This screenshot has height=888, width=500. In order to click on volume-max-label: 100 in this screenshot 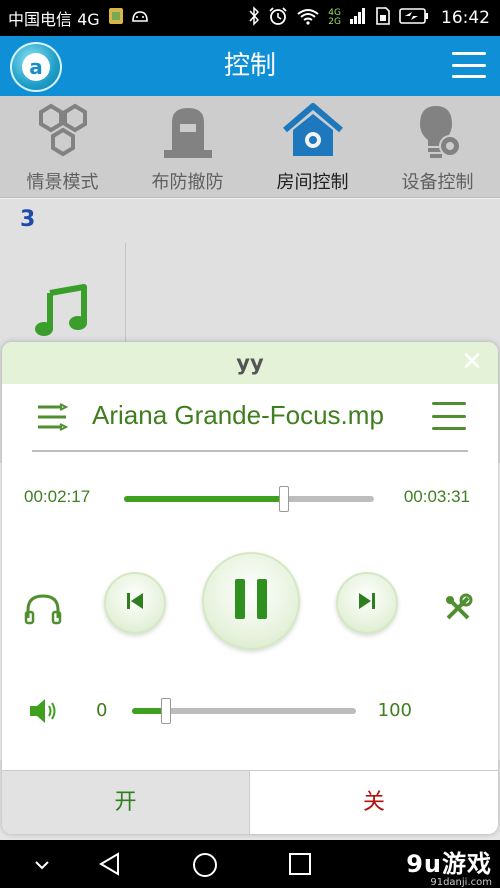, I will do `click(394, 710)`.